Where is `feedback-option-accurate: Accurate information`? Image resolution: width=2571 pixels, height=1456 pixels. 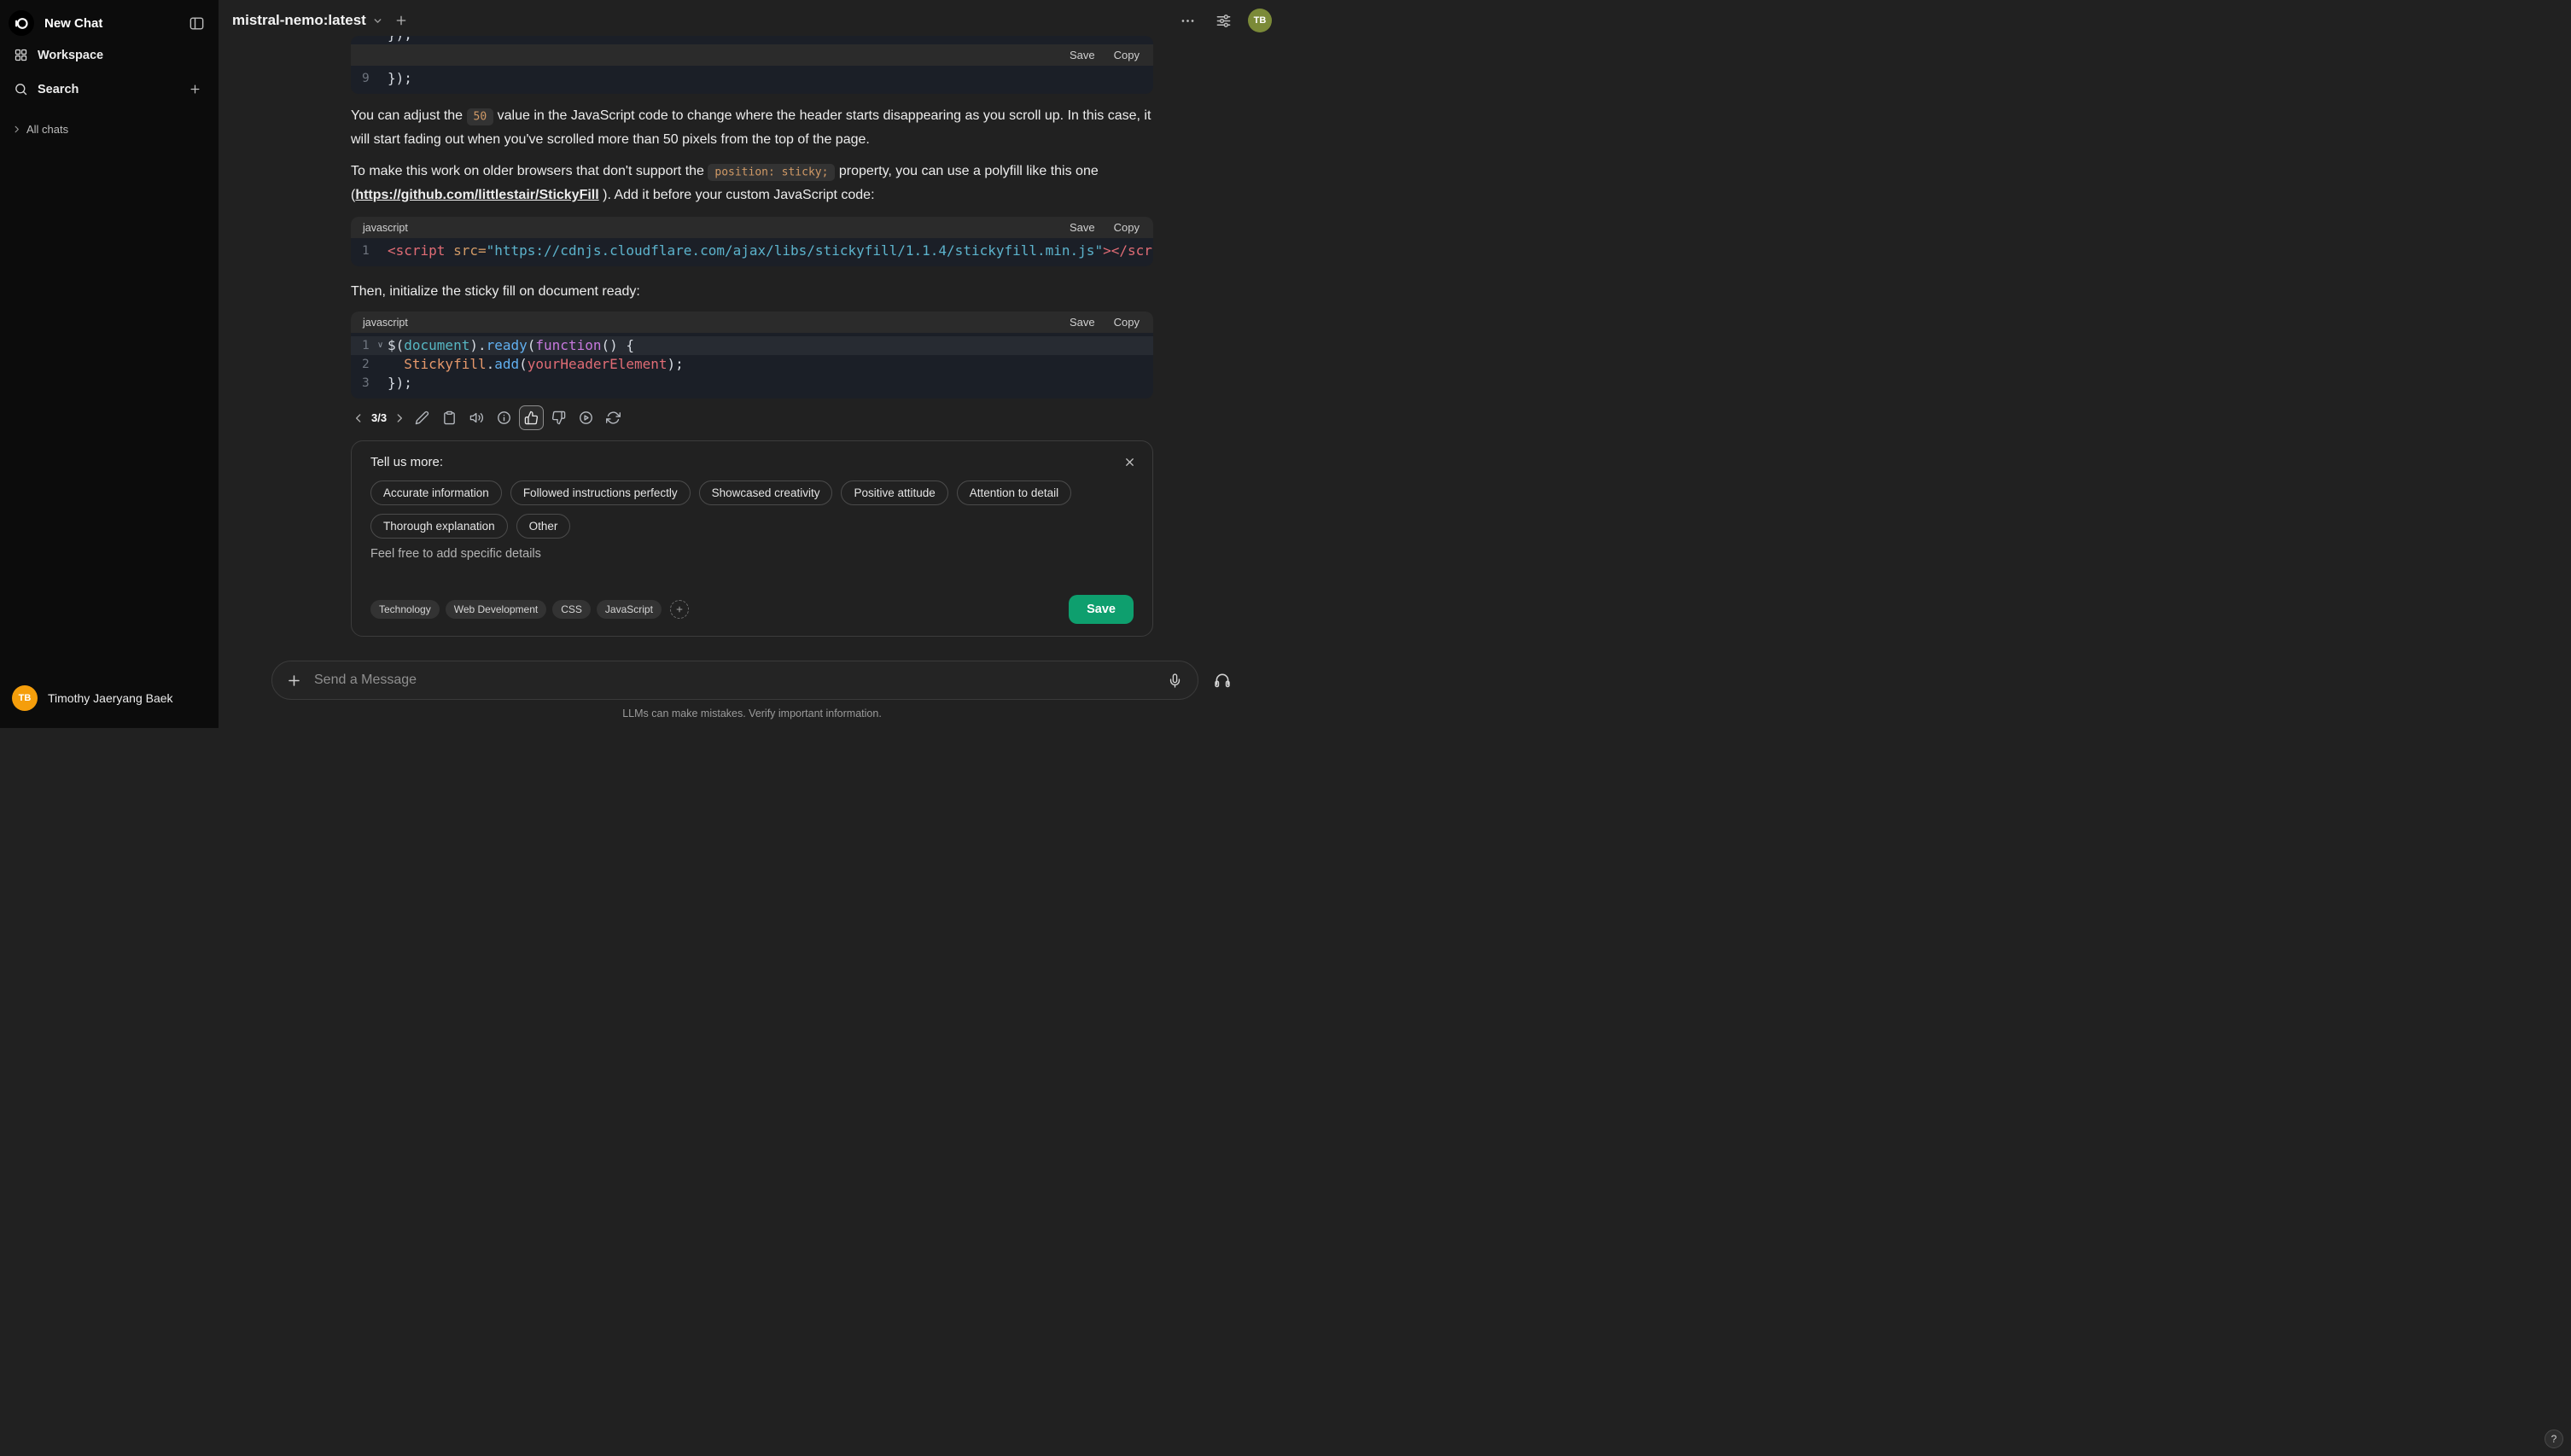
feedback-option-accurate: Accurate information is located at coordinates (436, 492).